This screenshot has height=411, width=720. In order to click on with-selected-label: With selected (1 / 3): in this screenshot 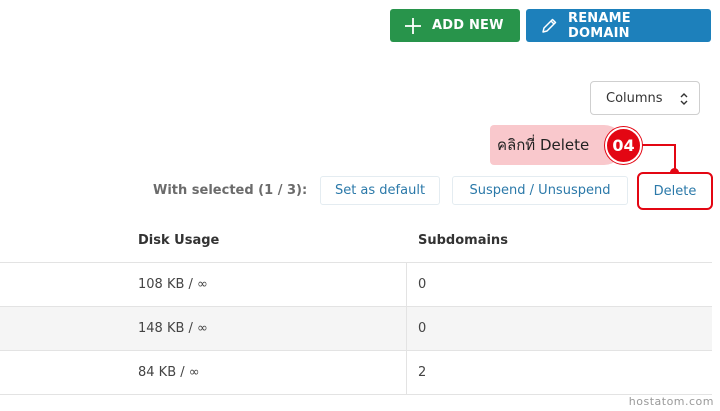, I will do `click(230, 190)`.